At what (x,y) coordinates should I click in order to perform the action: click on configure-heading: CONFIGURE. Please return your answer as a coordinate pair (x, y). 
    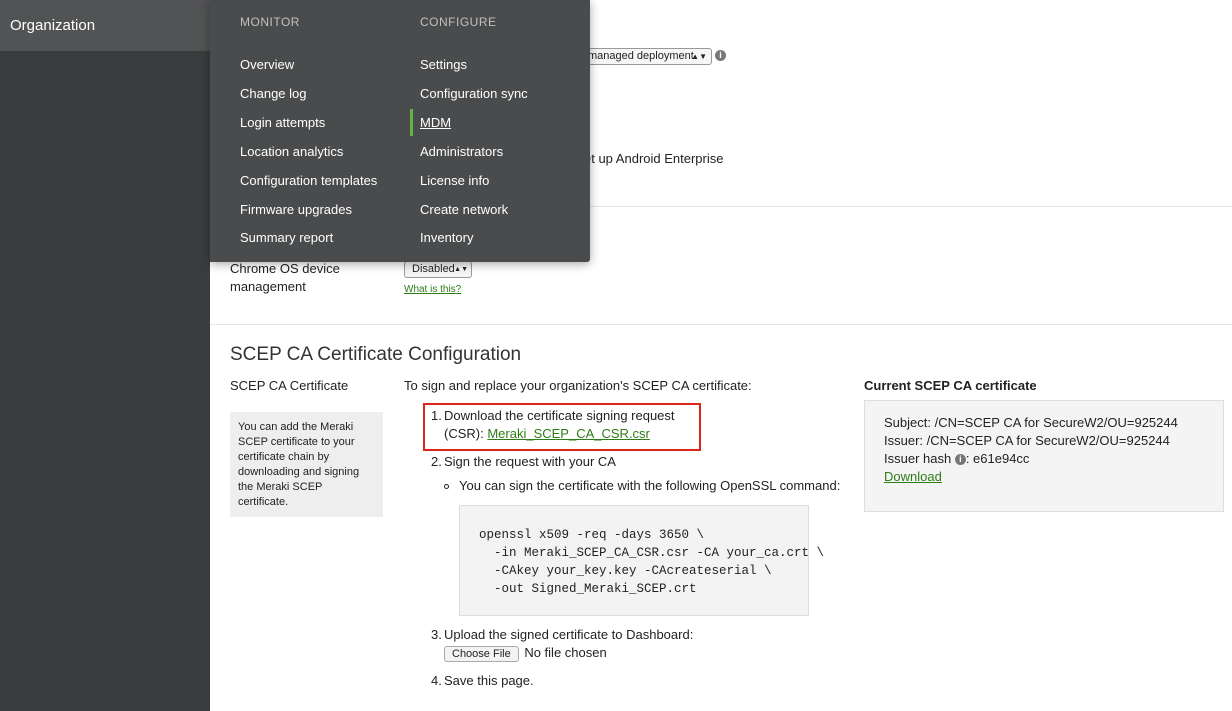
    Looking at the image, I should click on (458, 22).